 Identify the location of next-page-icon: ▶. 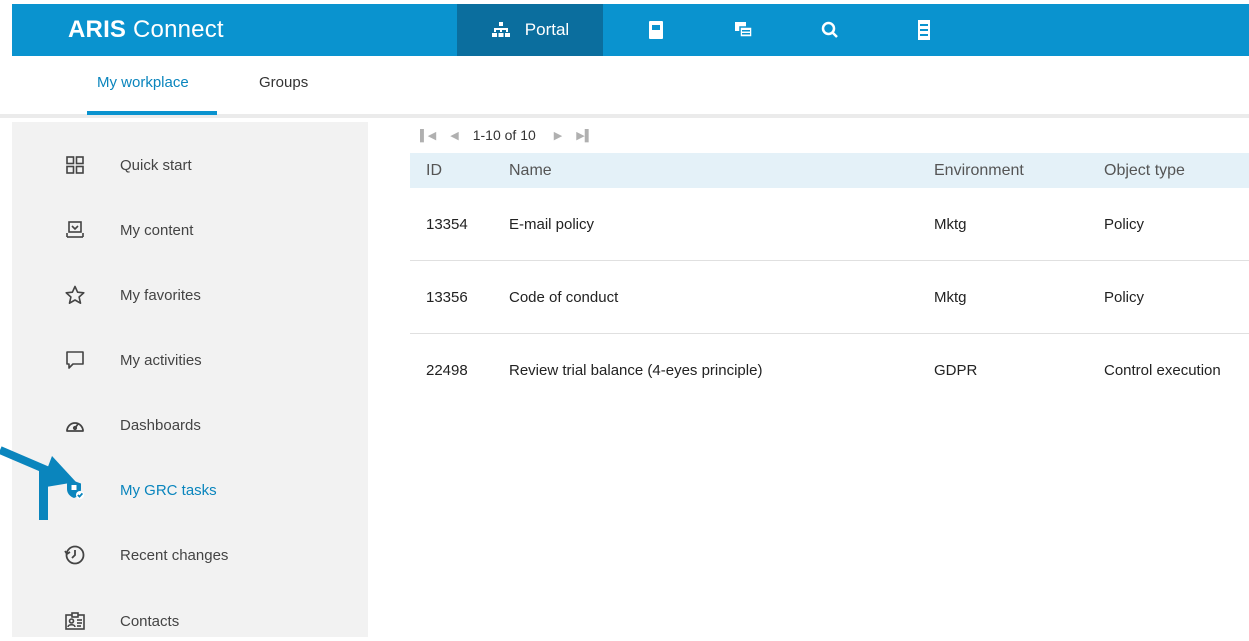
(558, 135).